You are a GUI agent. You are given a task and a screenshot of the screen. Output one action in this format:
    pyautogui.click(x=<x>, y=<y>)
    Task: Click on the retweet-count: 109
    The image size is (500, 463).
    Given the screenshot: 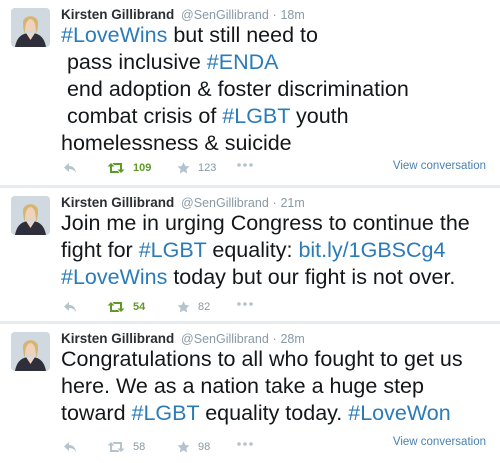 What is the action you would take?
    pyautogui.click(x=142, y=168)
    